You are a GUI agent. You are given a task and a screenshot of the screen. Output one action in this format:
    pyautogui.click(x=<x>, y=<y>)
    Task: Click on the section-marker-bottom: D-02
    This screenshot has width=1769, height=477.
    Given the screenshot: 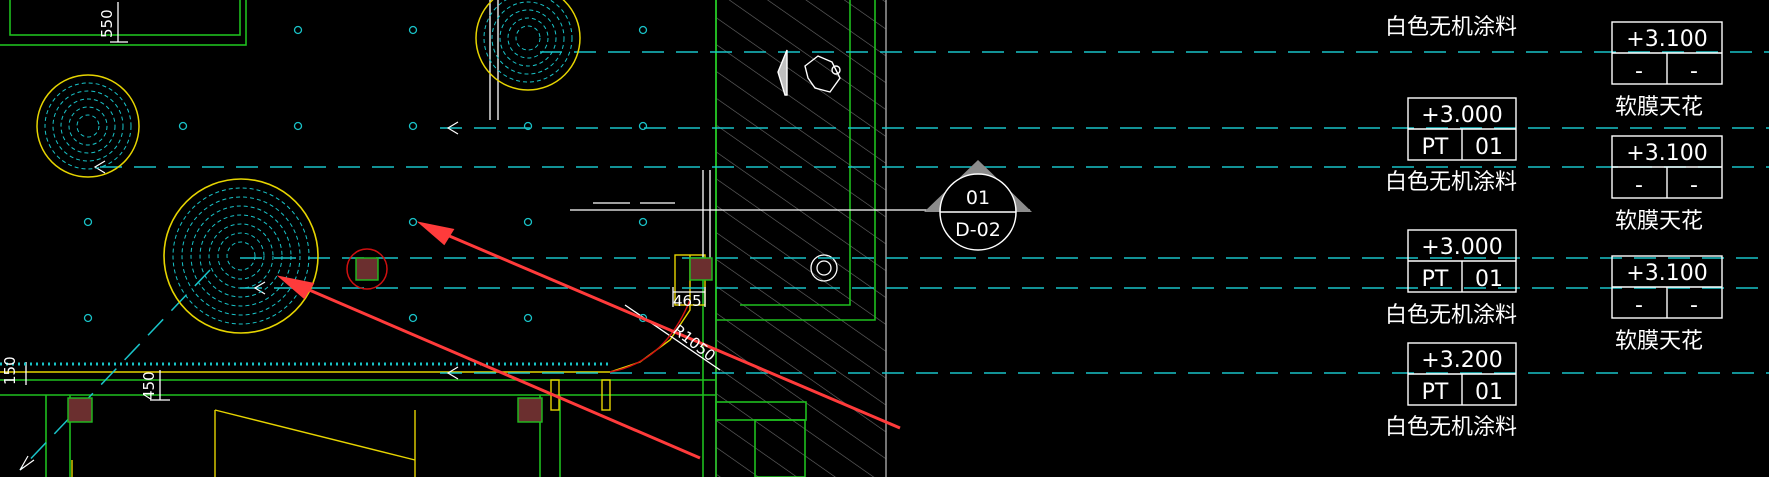 What is the action you would take?
    pyautogui.click(x=978, y=230)
    